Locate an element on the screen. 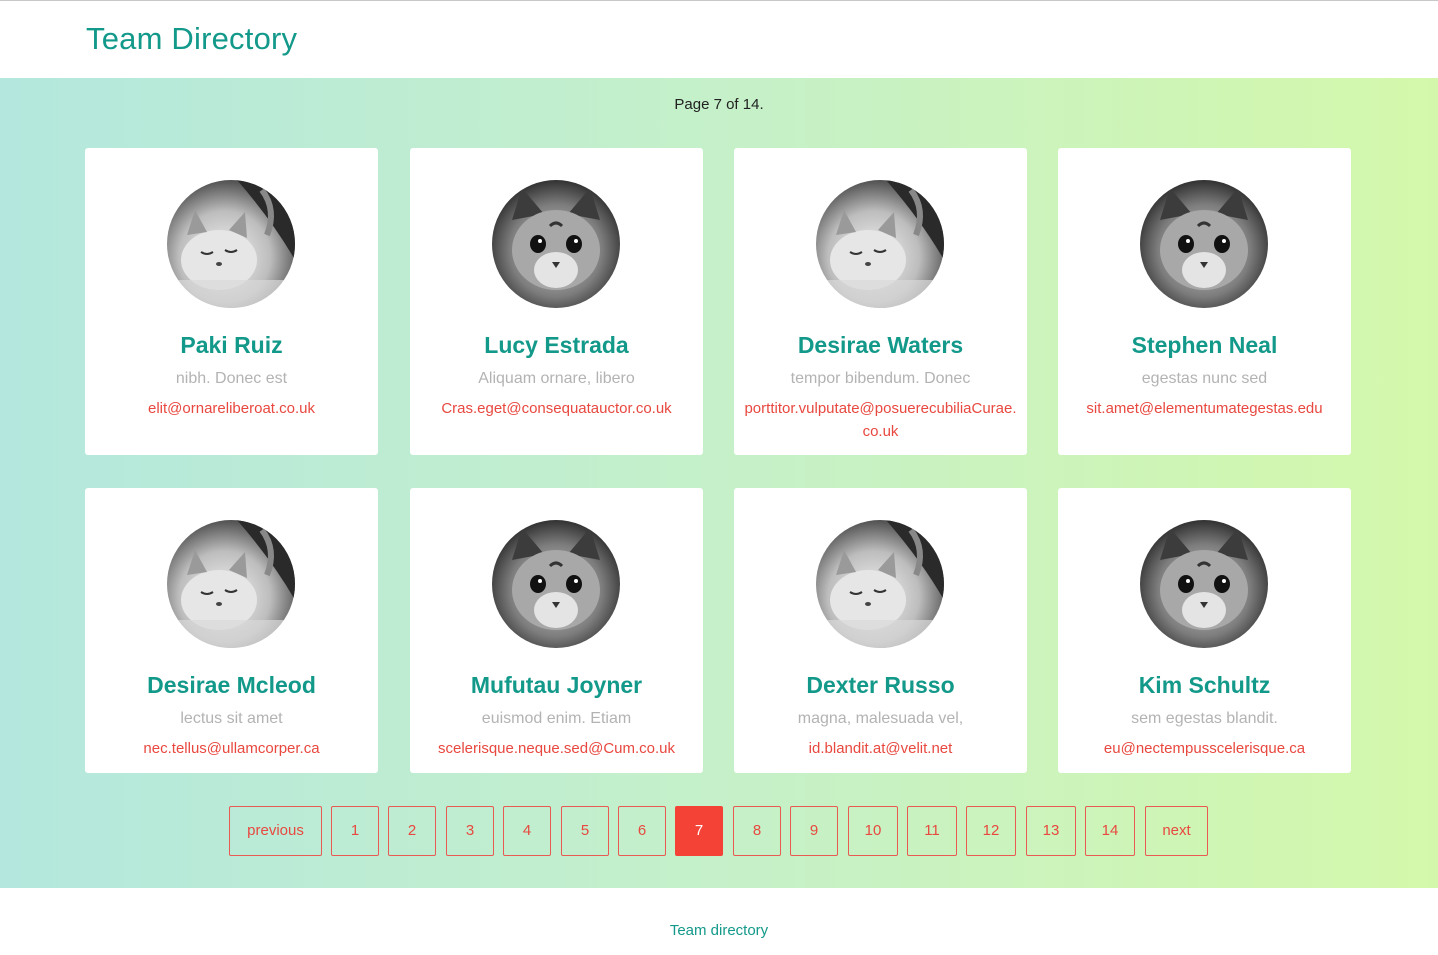 This screenshot has width=1438, height=955. pagination: previous 1 2 3 4 5 6 7 8 9 10 11 12 13 14 next is located at coordinates (719, 831).